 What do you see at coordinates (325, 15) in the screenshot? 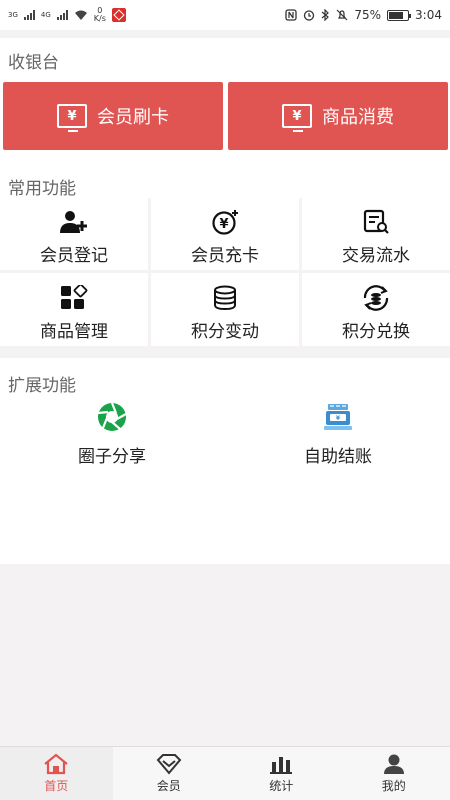
I see `bluetooth-icon` at bounding box center [325, 15].